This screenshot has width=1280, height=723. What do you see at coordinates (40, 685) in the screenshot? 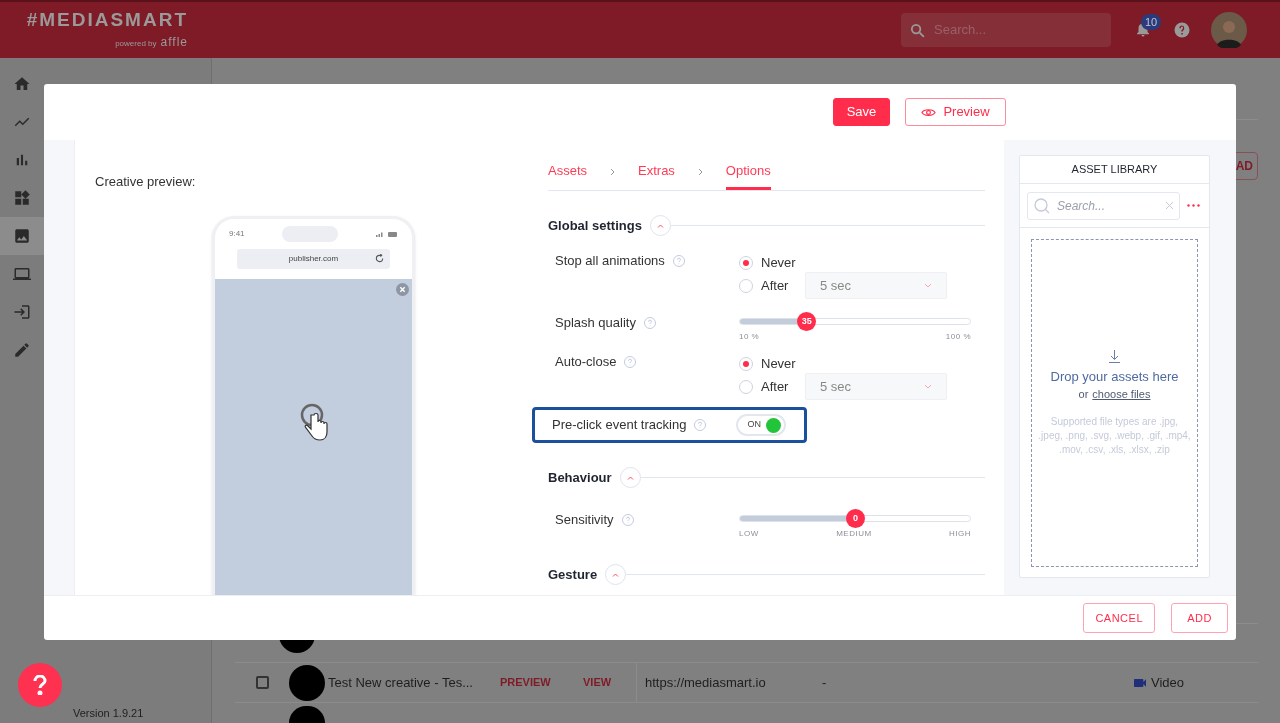
I see `question-mark-icon` at bounding box center [40, 685].